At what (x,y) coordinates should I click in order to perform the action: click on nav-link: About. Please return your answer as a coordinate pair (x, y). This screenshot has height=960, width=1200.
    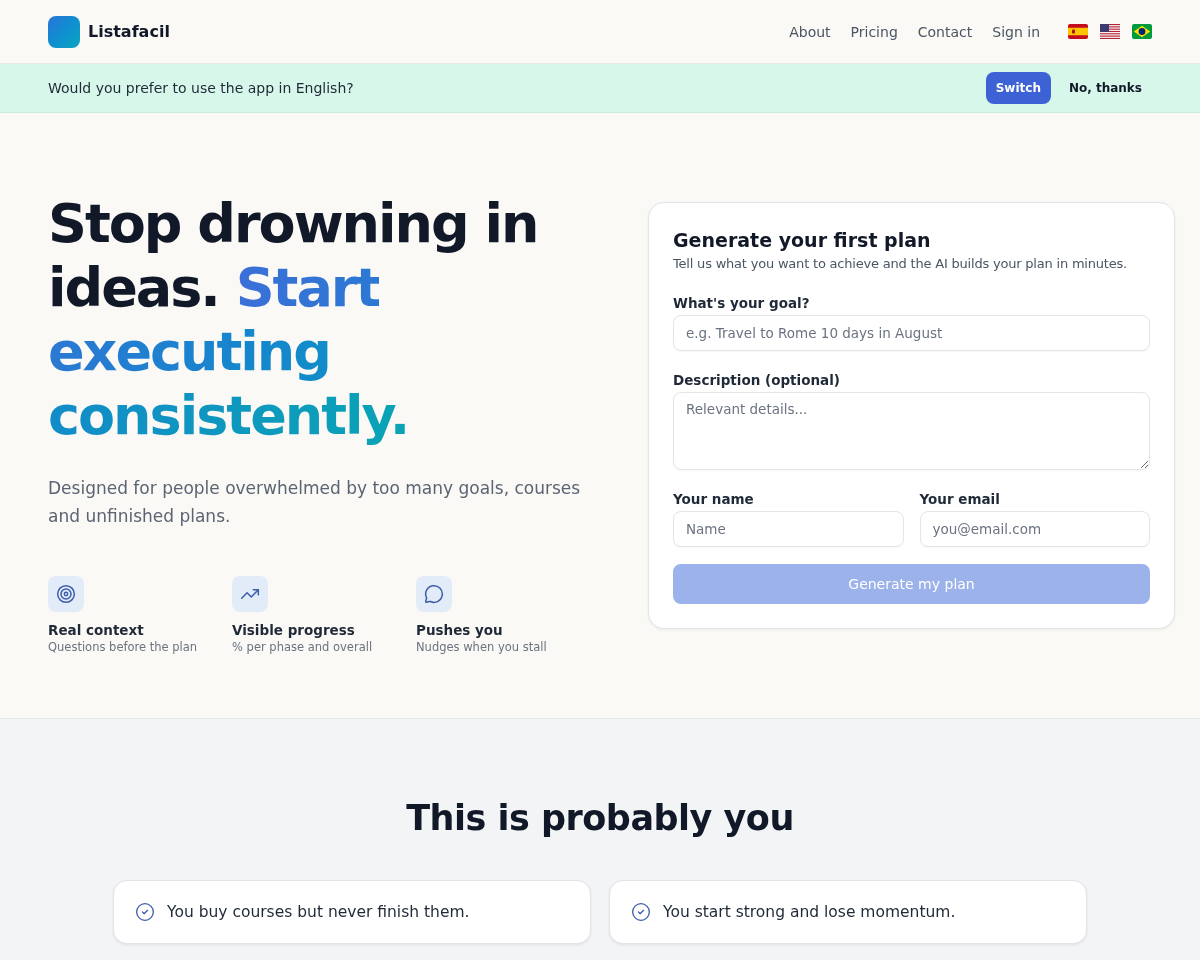
    Looking at the image, I should click on (810, 31).